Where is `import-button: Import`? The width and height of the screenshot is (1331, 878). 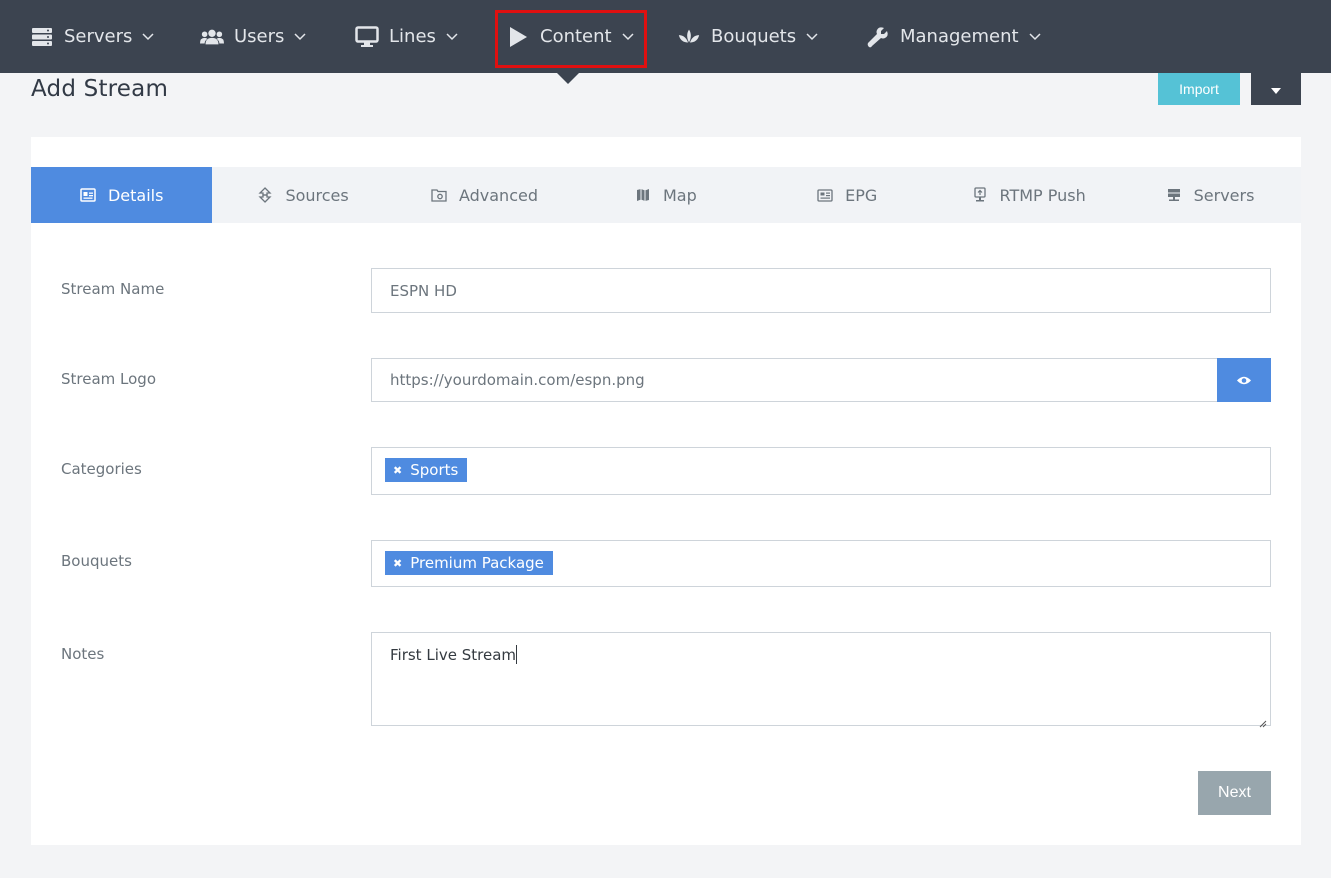
import-button: Import is located at coordinates (1199, 89).